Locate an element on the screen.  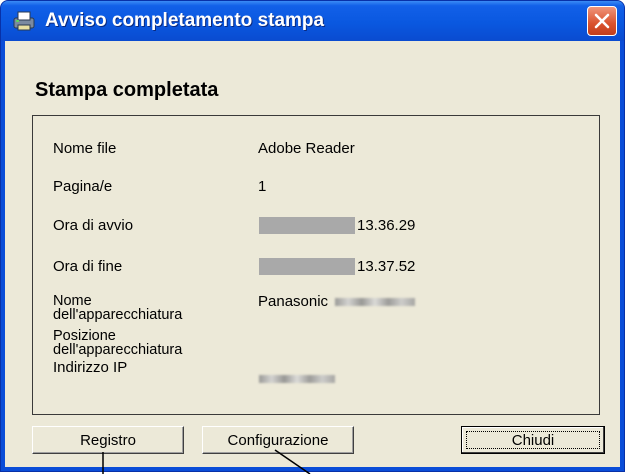
field-value-start-time: 13.36.29 is located at coordinates (386, 225).